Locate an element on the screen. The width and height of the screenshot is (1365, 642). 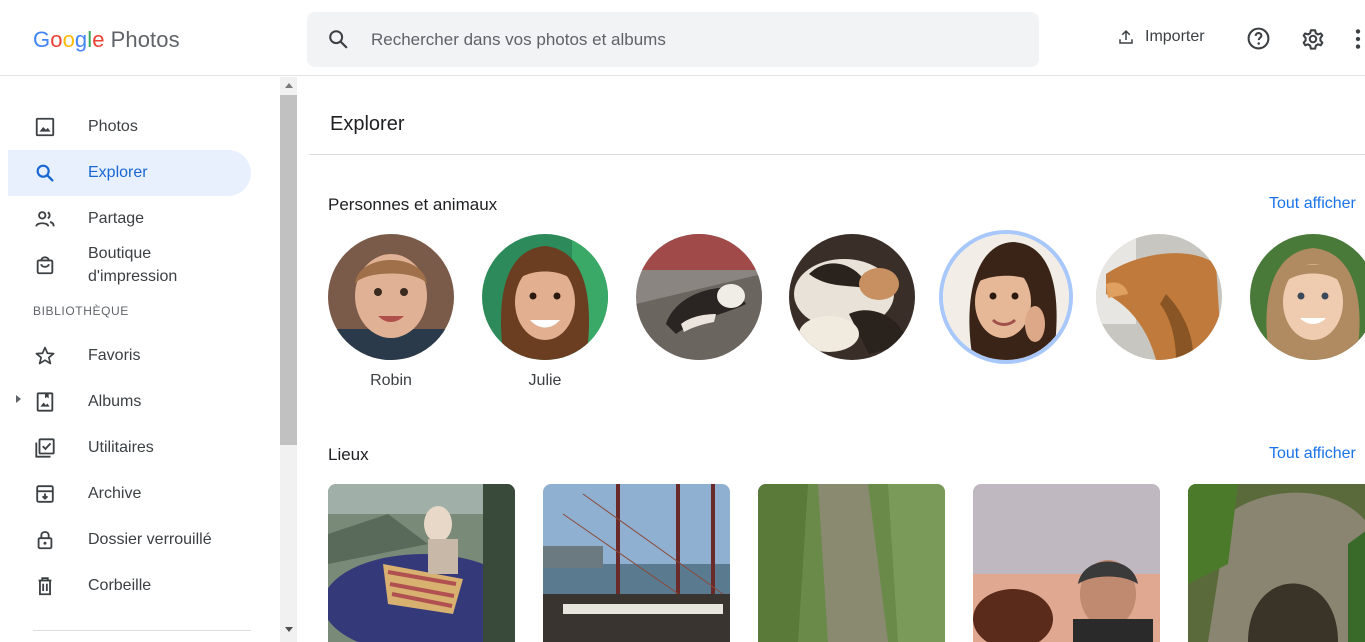
person-name: Julie is located at coordinates (545, 380).